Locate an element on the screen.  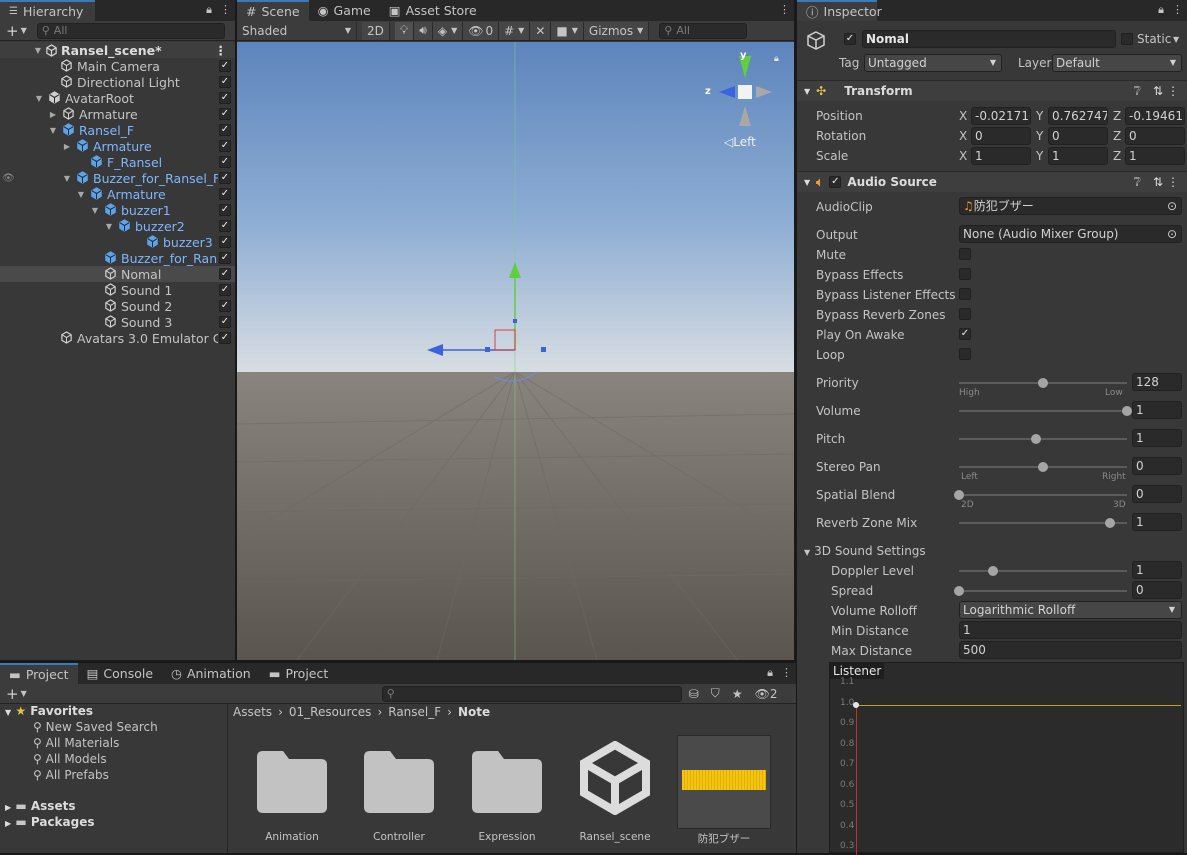
static-checkbox is located at coordinates (1127, 39).